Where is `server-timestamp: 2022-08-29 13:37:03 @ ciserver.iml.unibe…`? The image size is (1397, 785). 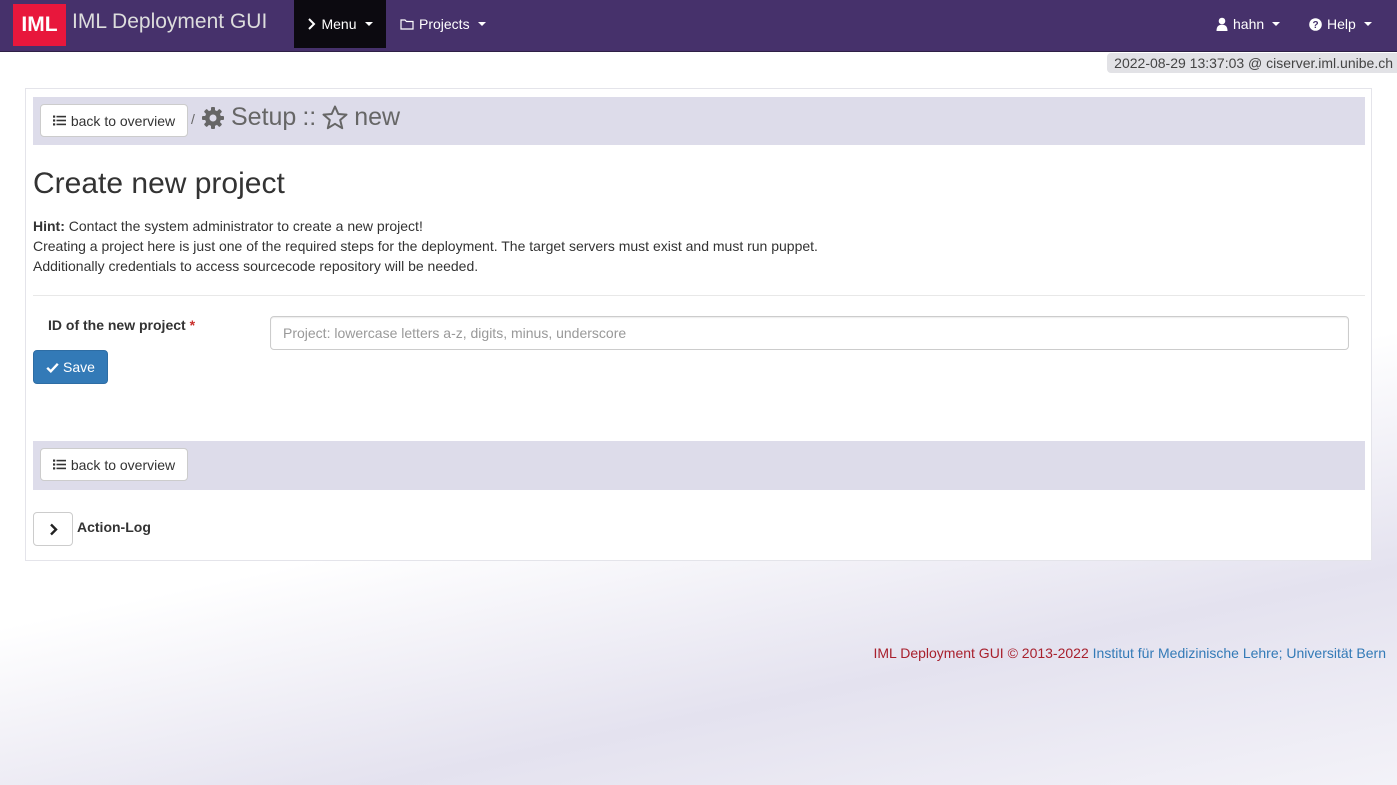
server-timestamp: 2022-08-29 13:37:03 @ ciserver.iml.unibe… is located at coordinates (1252, 63).